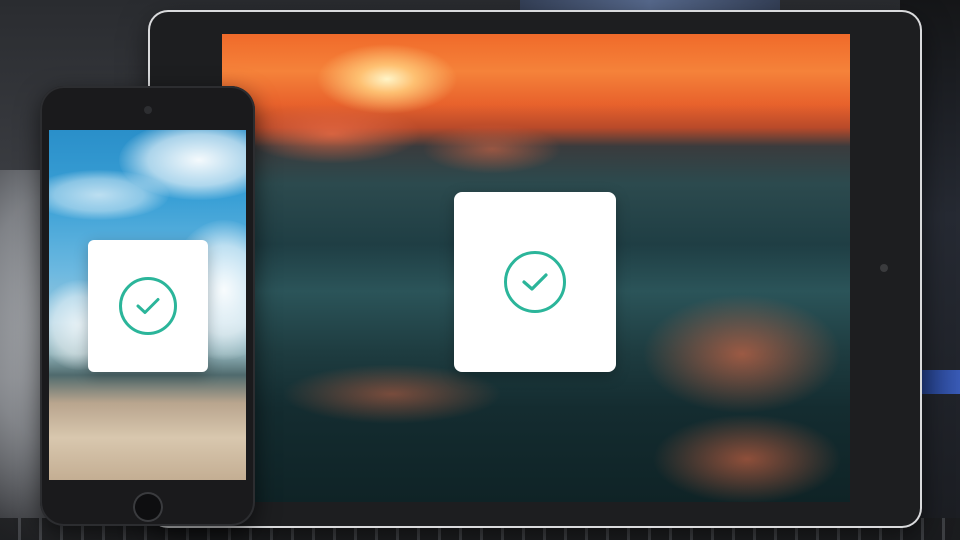  Describe the element at coordinates (148, 507) in the screenshot. I see `phone-home-button` at that location.